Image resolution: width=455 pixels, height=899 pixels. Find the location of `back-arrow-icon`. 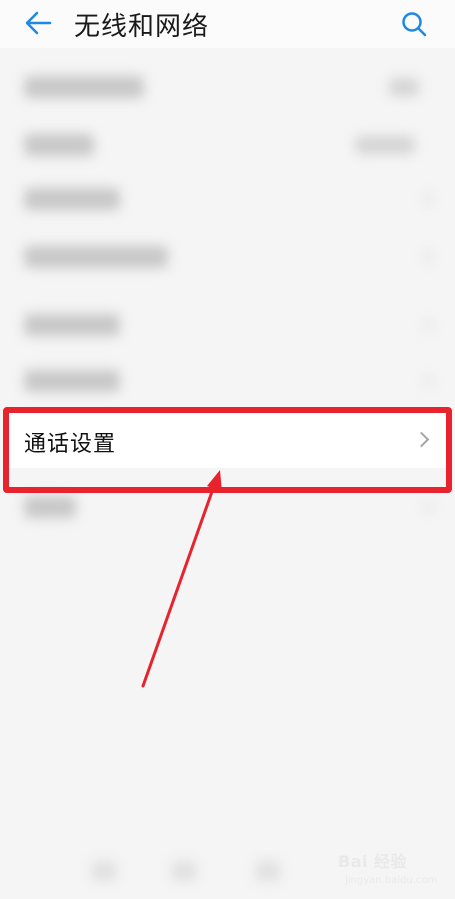

back-arrow-icon is located at coordinates (38, 23).